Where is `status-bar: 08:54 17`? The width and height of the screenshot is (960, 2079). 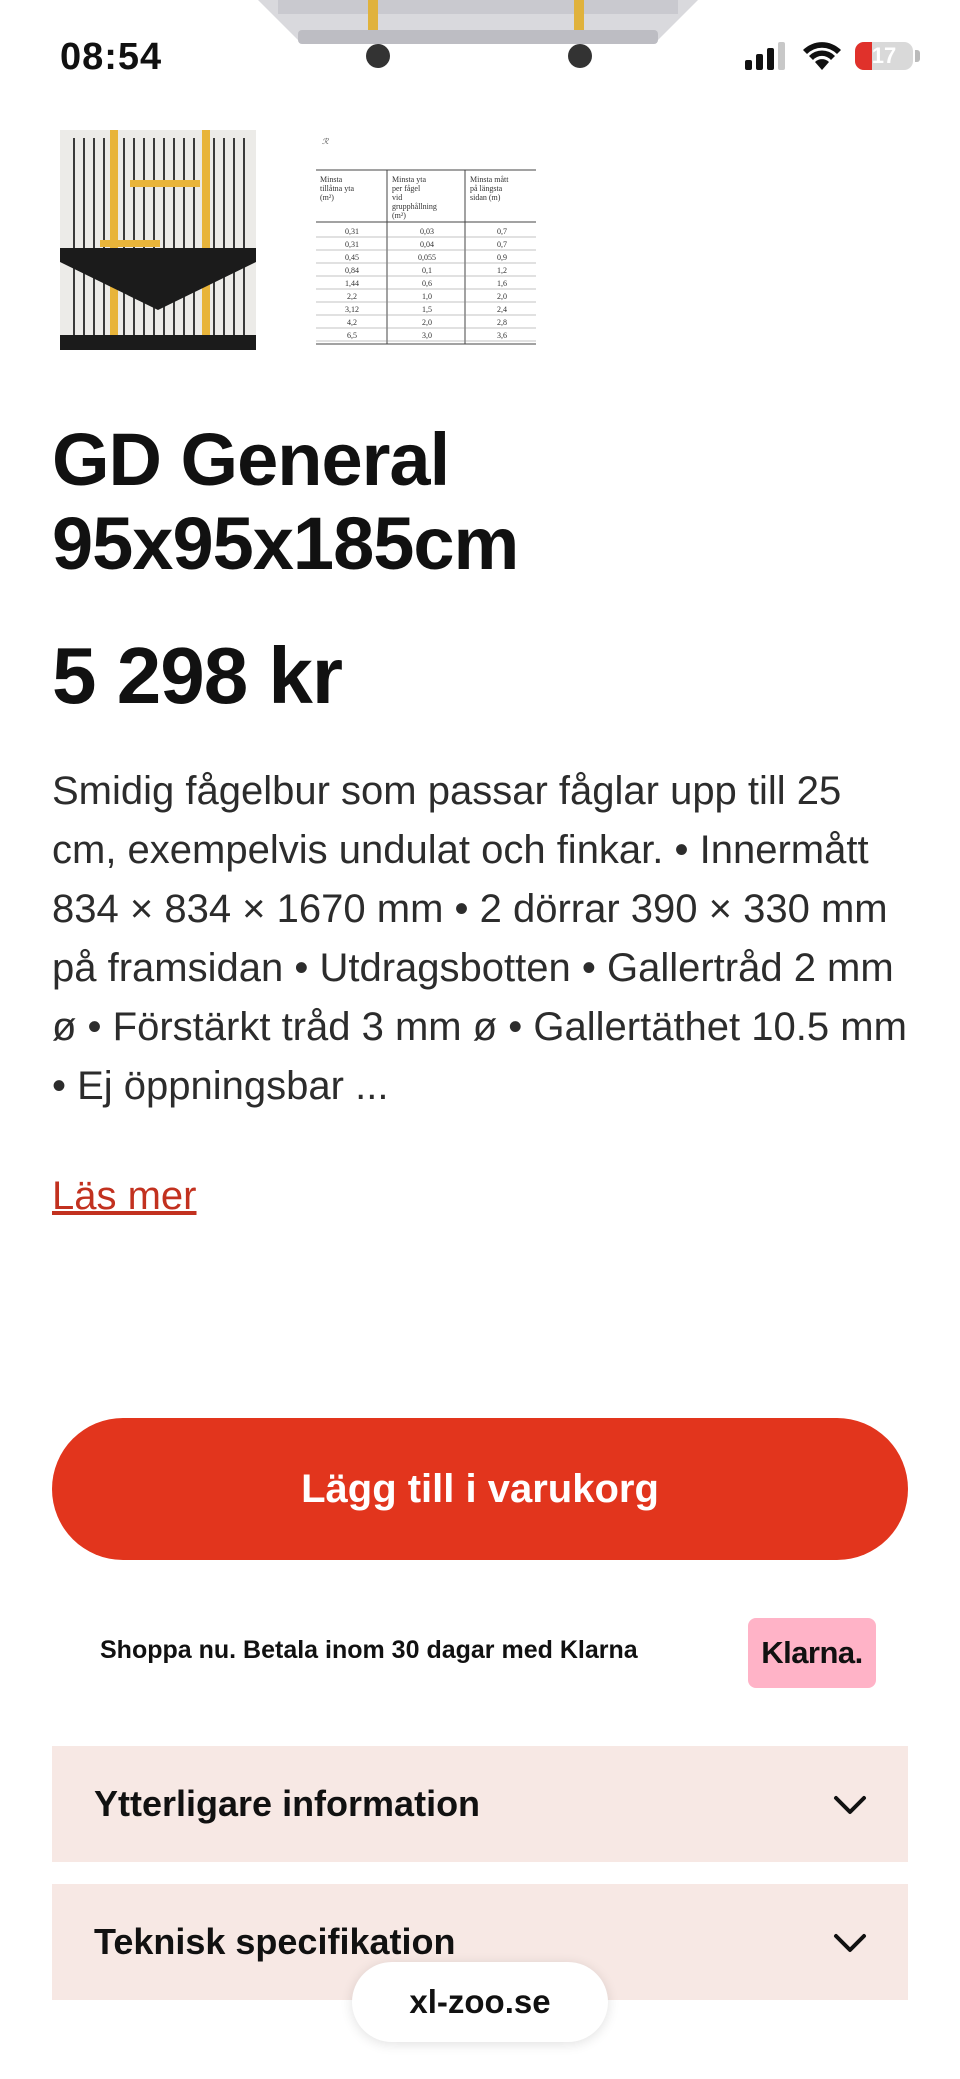
status-bar: 08:54 17 is located at coordinates (480, 55).